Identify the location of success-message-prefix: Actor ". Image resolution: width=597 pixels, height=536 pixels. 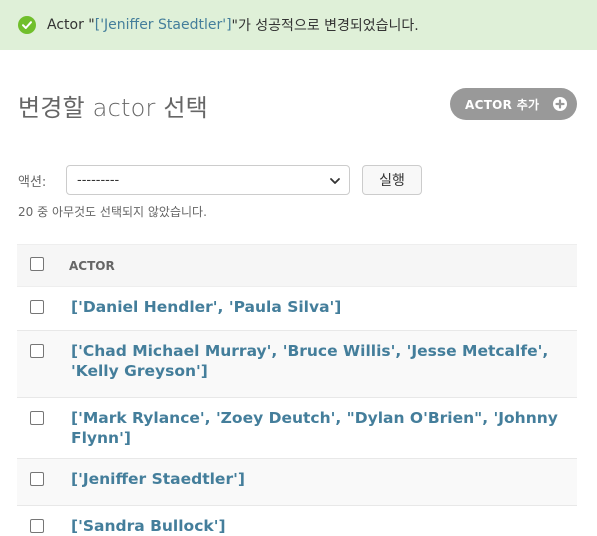
(71, 25).